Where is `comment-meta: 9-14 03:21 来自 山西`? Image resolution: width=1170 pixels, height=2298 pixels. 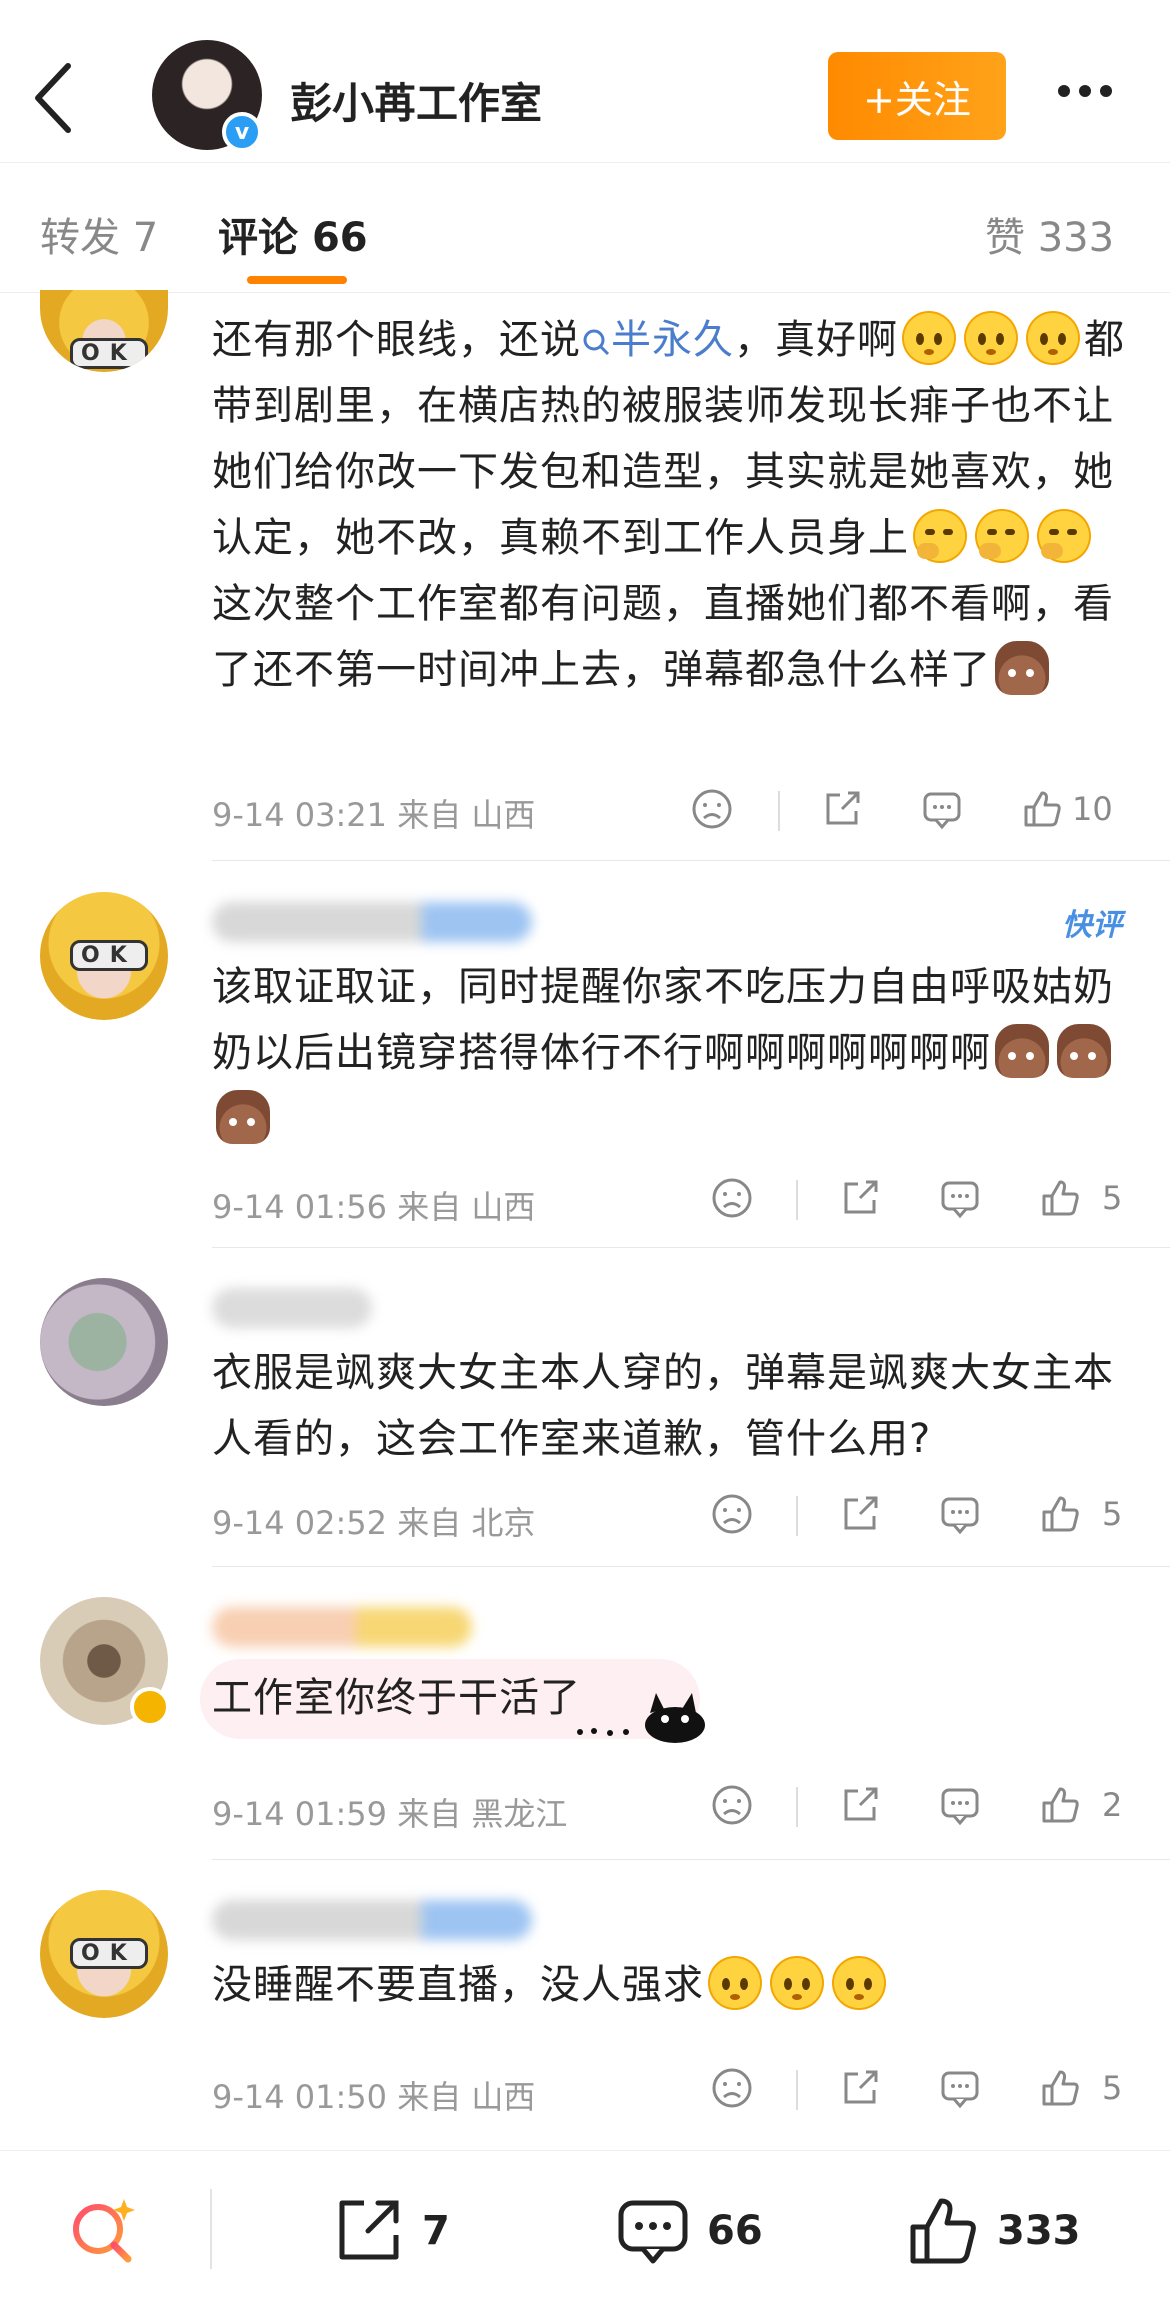
comment-meta: 9-14 03:21 来自 山西 is located at coordinates (373, 813).